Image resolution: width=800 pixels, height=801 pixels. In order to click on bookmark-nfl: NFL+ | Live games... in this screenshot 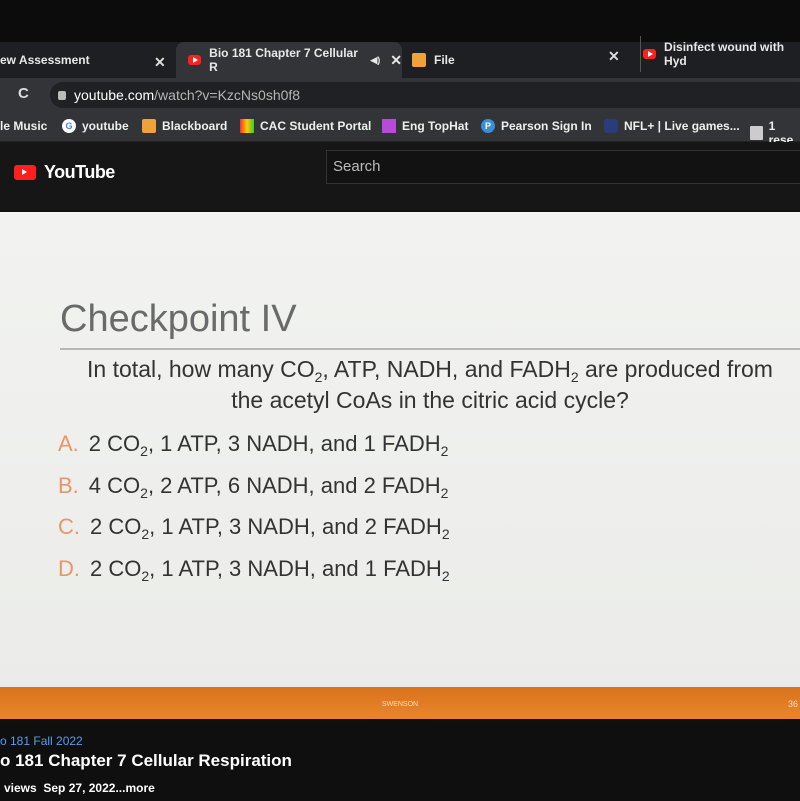, I will do `click(672, 126)`.